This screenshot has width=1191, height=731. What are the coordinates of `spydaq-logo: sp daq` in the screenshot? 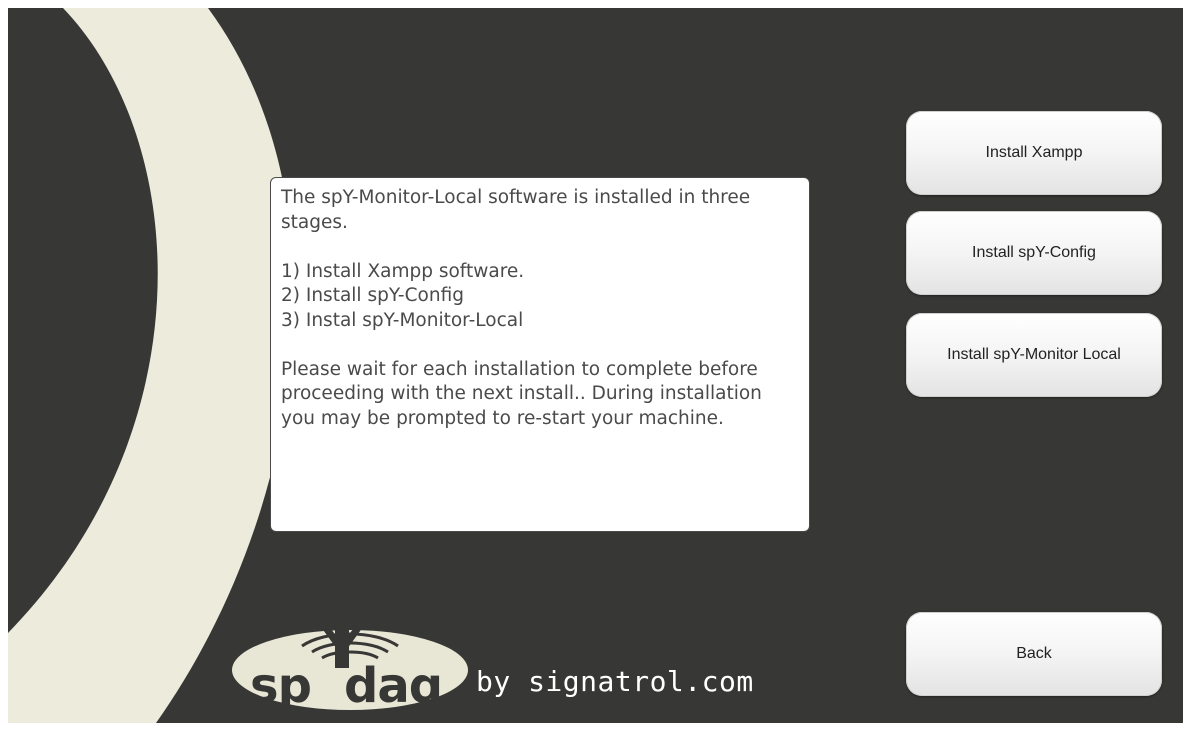 It's located at (350, 668).